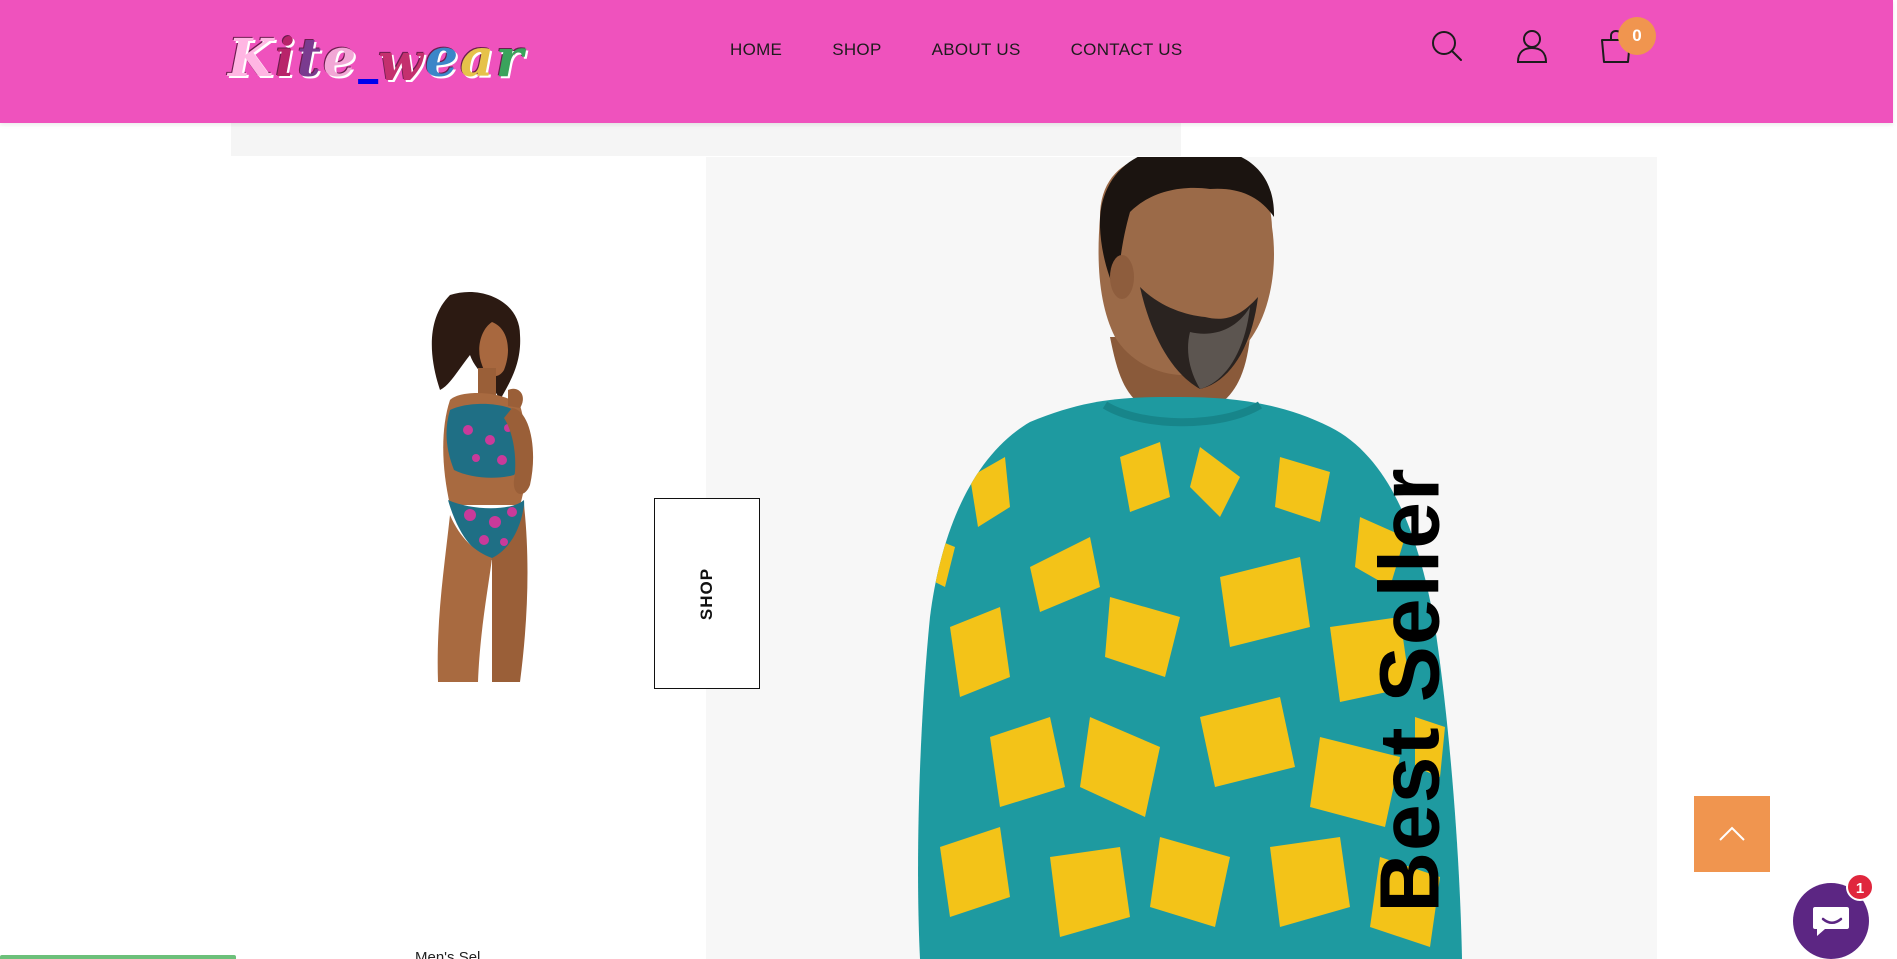  Describe the element at coordinates (976, 50) in the screenshot. I see `nav-about-us: ABOUT US` at that location.